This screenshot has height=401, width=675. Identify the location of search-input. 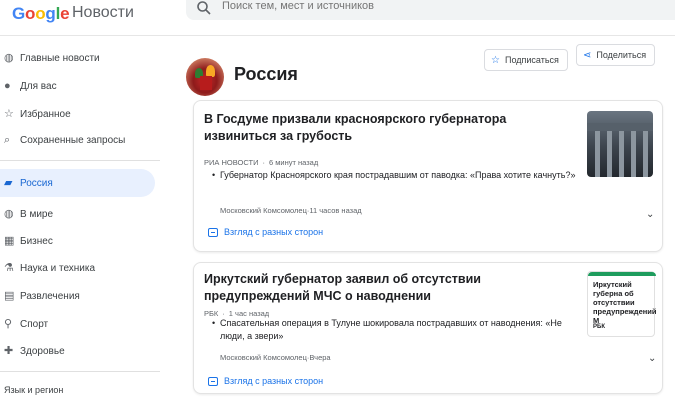
(362, 6).